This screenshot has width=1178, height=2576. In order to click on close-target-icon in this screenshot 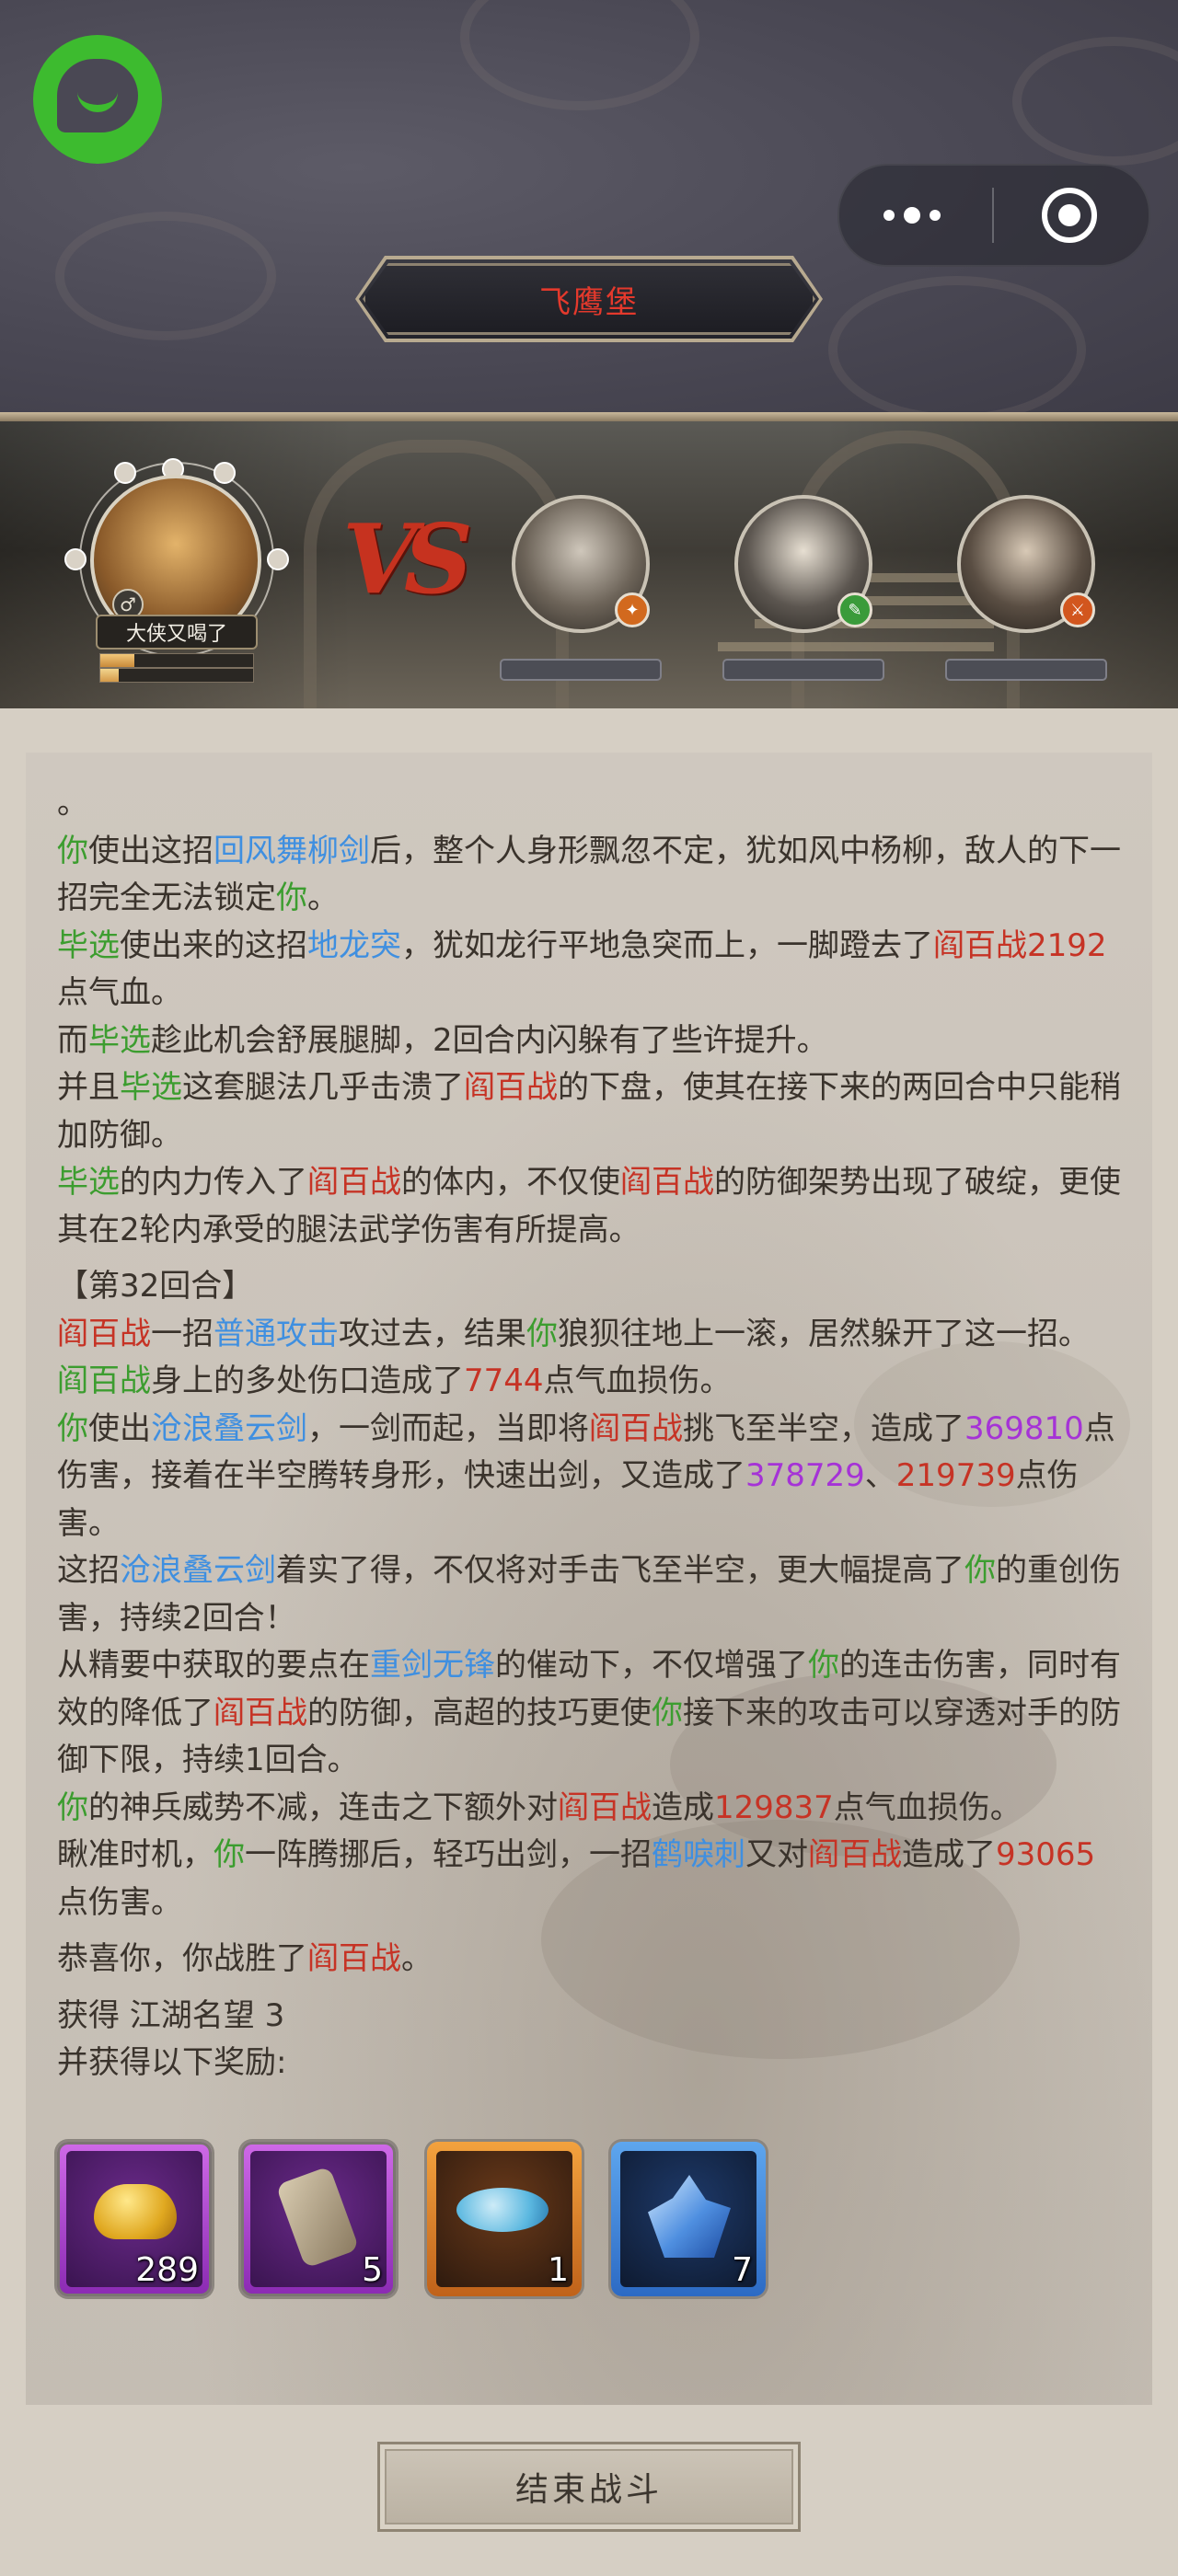, I will do `click(1069, 215)`.